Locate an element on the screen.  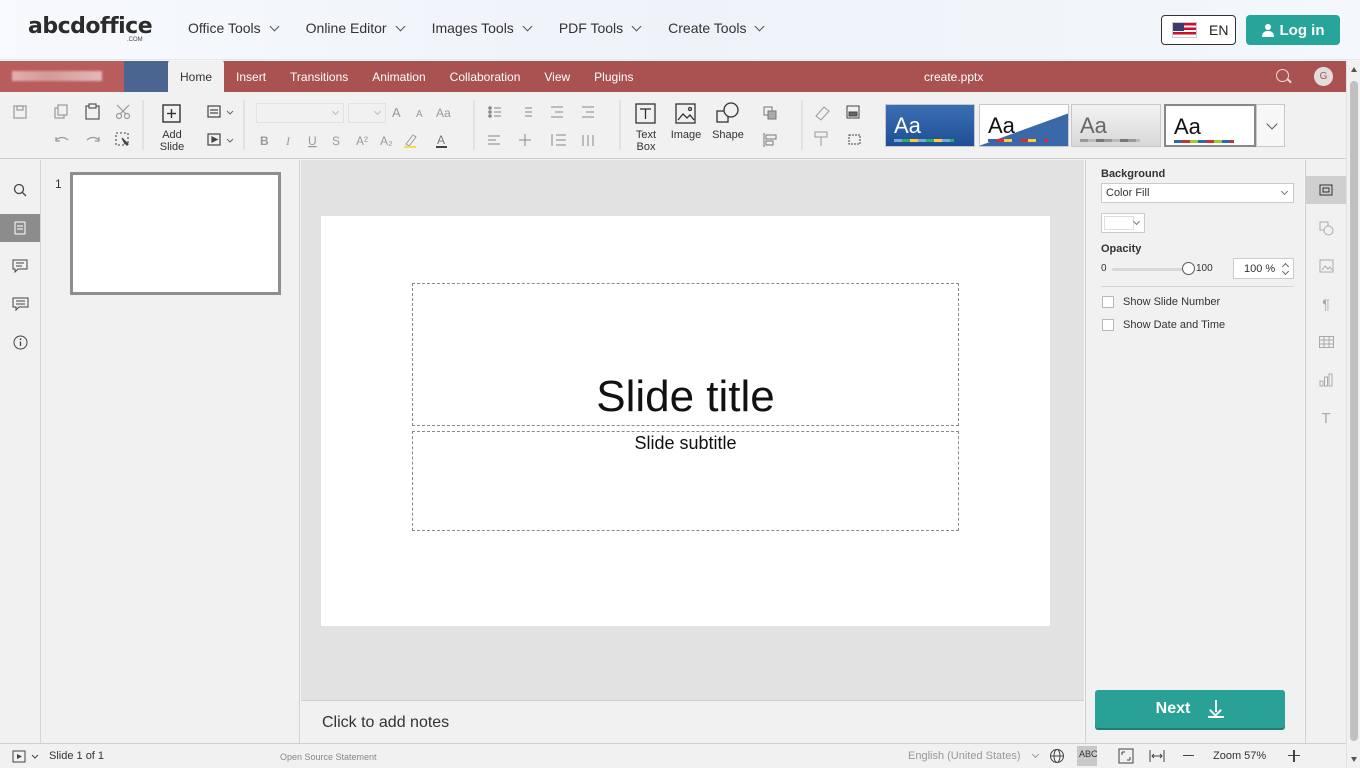
next-button: Next is located at coordinates (1190, 709).